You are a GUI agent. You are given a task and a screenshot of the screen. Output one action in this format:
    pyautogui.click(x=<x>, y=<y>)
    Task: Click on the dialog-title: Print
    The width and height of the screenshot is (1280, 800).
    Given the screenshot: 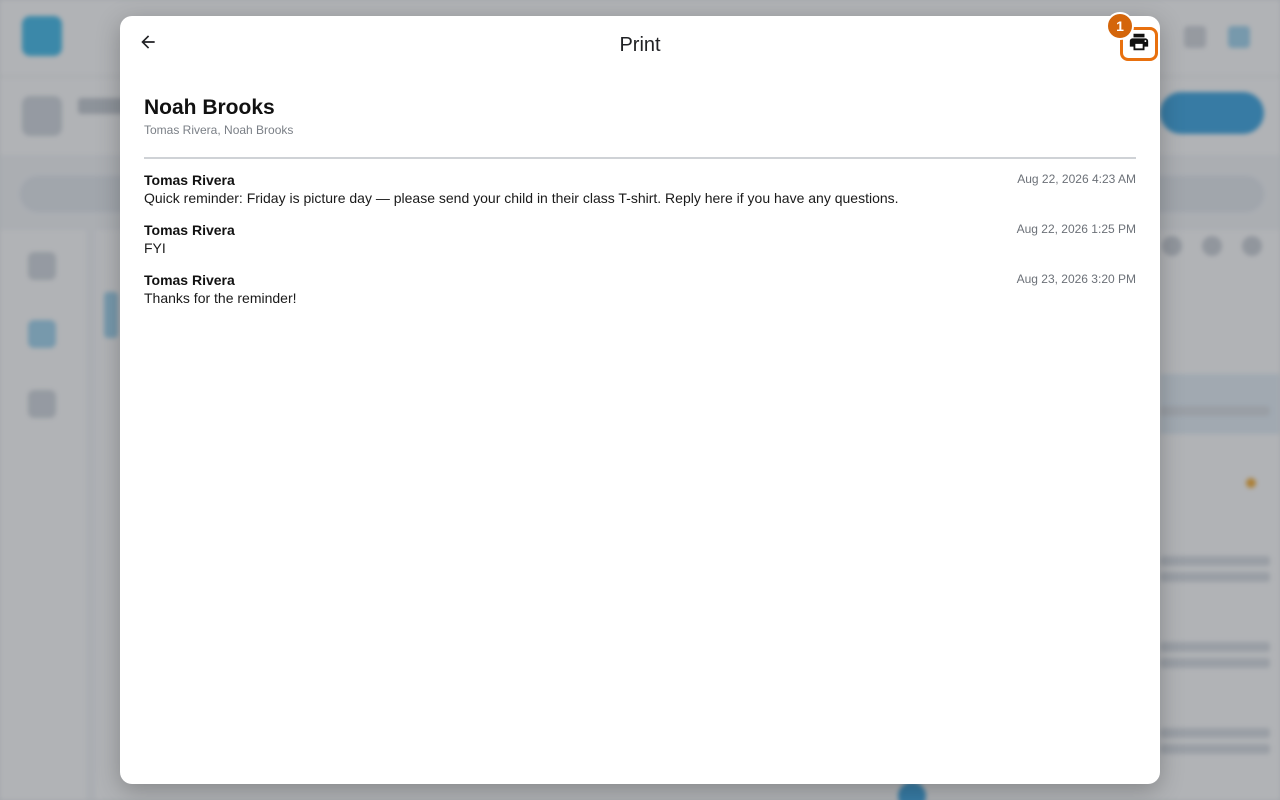 What is the action you would take?
    pyautogui.click(x=640, y=45)
    